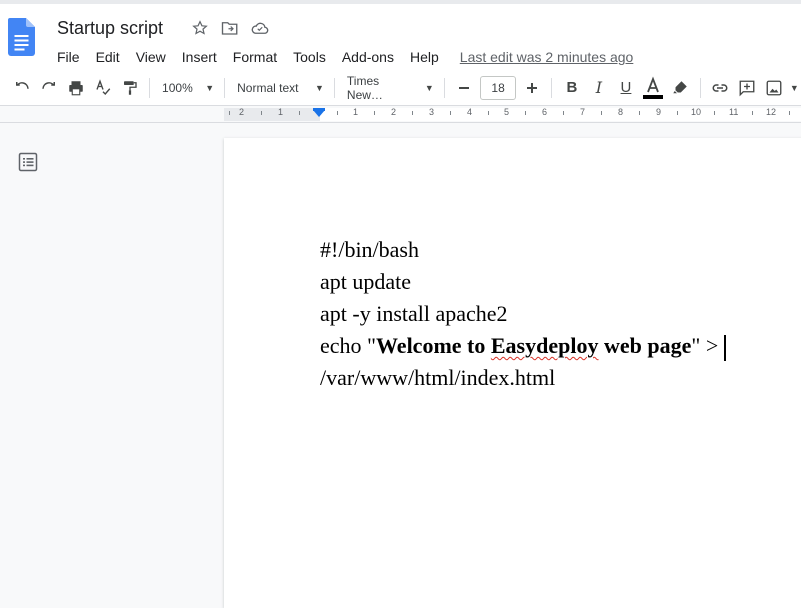 The width and height of the screenshot is (801, 608). Describe the element at coordinates (625, 88) in the screenshot. I see `underline-icon: U` at that location.